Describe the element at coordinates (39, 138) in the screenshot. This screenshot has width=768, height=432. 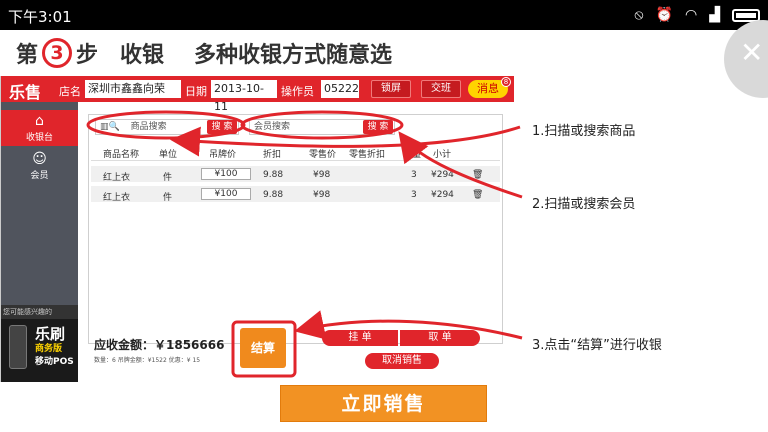
I see `sidebar-item-label: 收银台` at that location.